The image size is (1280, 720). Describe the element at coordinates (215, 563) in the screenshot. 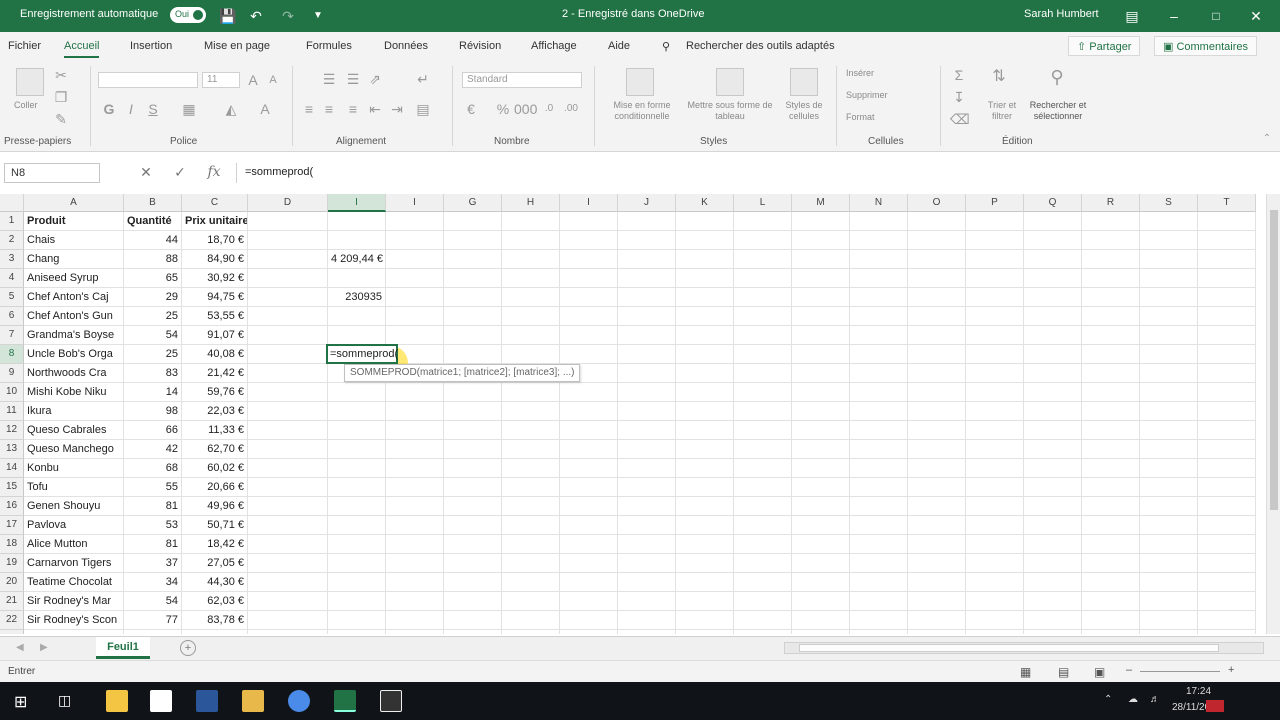

I see `grid-cell: 27,05 €` at that location.